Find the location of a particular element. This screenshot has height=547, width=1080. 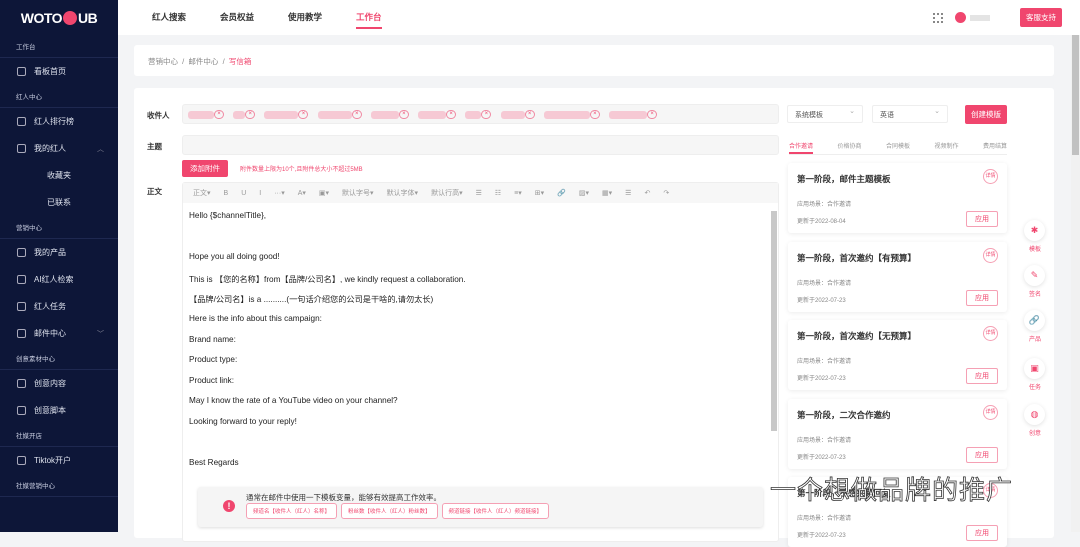

toolbar-button: ▣▾ is located at coordinates (324, 193).